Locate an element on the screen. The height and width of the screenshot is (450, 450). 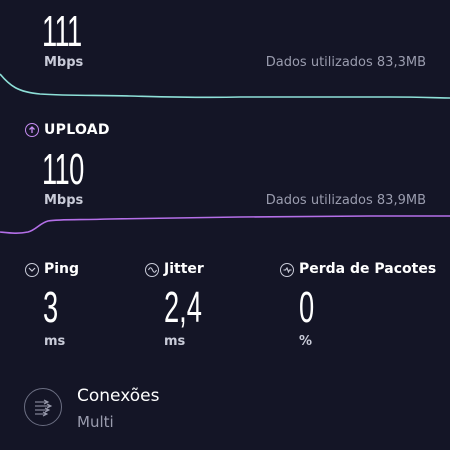
download-graph-line is located at coordinates (225, 86).